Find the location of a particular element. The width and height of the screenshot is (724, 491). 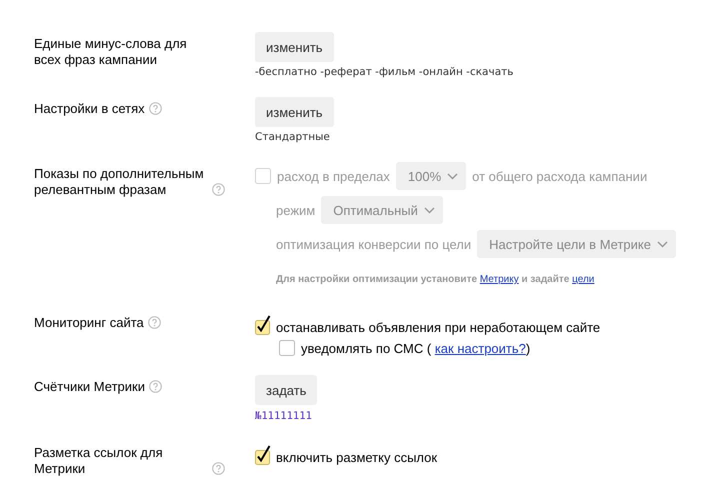

help-link: как настроить? is located at coordinates (480, 348).